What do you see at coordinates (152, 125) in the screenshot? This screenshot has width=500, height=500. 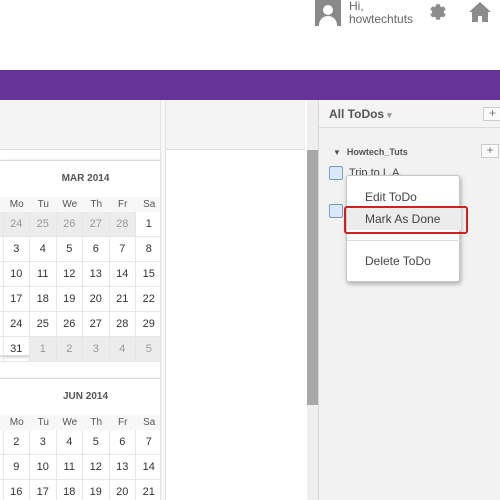 I see `calendar-toolbar` at bounding box center [152, 125].